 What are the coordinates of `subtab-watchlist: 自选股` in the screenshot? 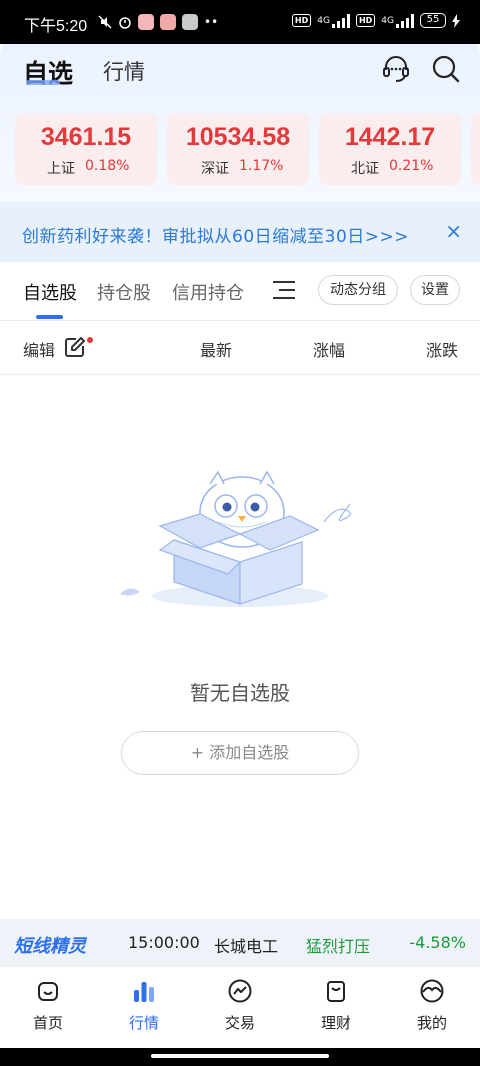 It's located at (50, 292).